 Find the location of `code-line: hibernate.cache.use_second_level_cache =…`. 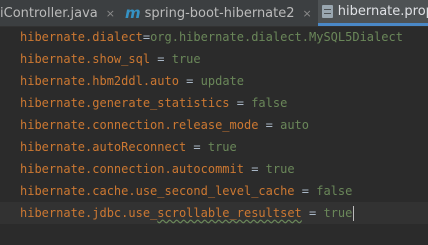

code-line: hibernate.cache.use_second_level_cache =… is located at coordinates (214, 191).